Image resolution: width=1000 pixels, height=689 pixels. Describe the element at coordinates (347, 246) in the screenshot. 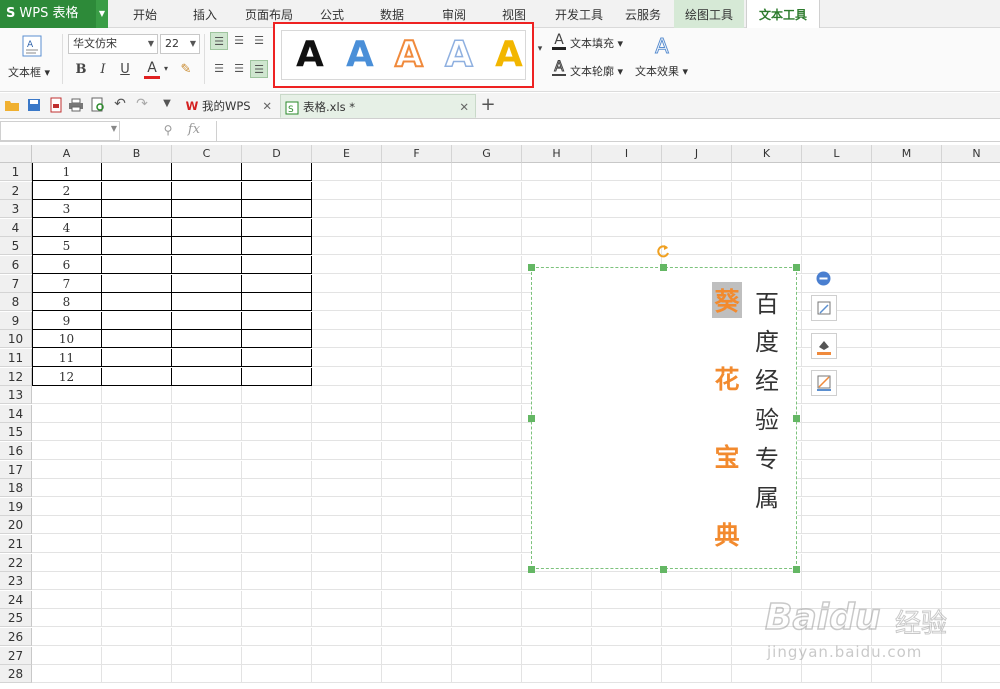

I see `cell-e5` at that location.